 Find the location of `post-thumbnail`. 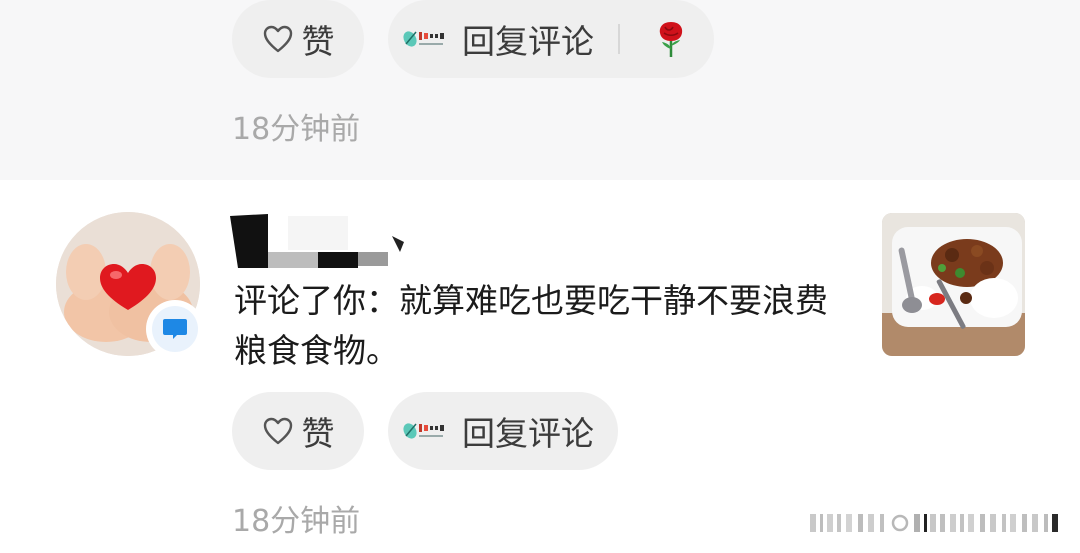

post-thumbnail is located at coordinates (953, 284).